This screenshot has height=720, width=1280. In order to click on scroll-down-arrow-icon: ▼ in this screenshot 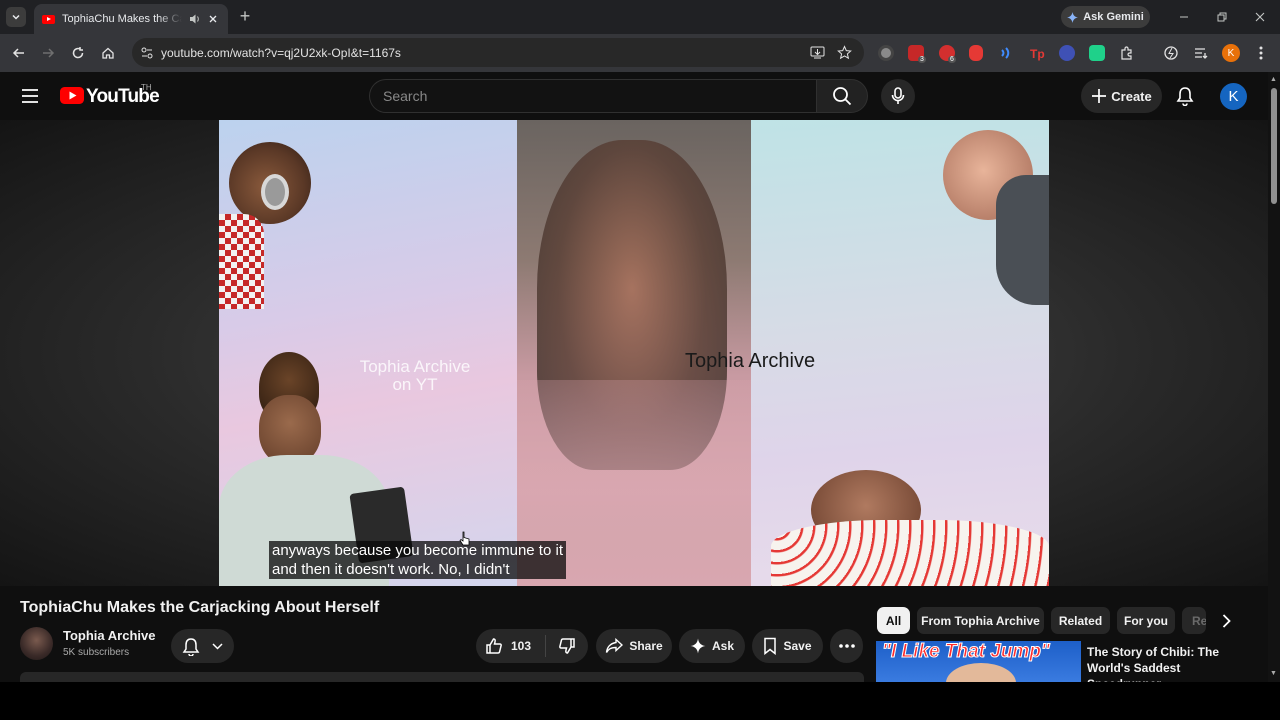, I will do `click(1273, 673)`.